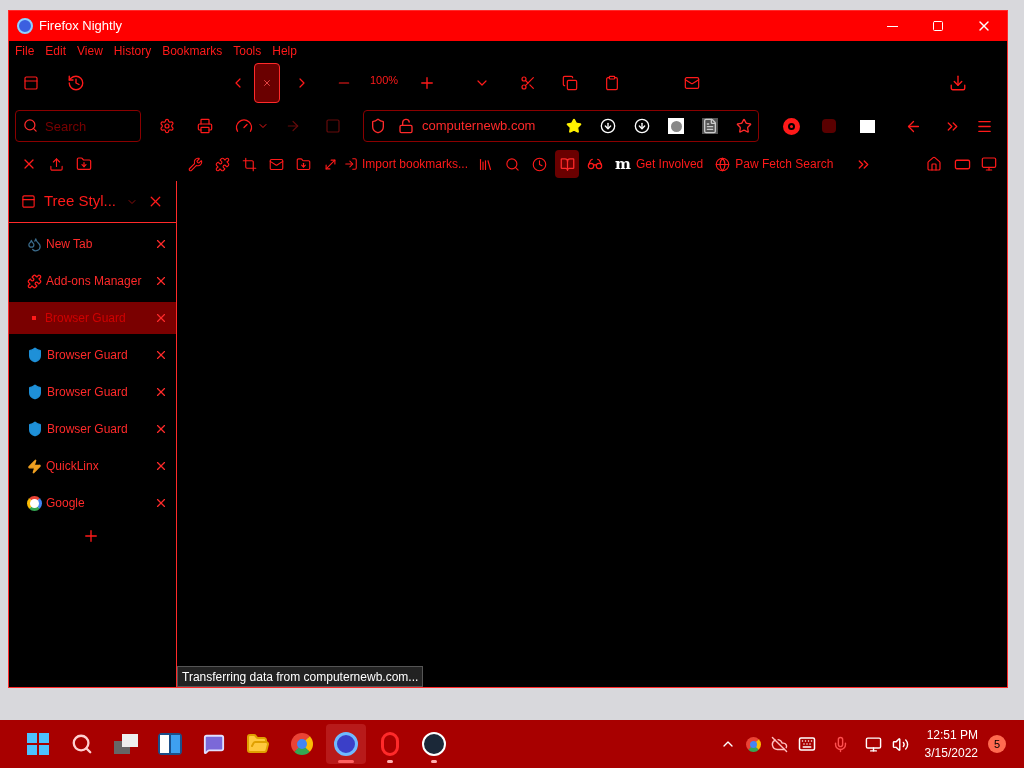  Describe the element at coordinates (170, 744) in the screenshot. I see `widgets-icon` at that location.